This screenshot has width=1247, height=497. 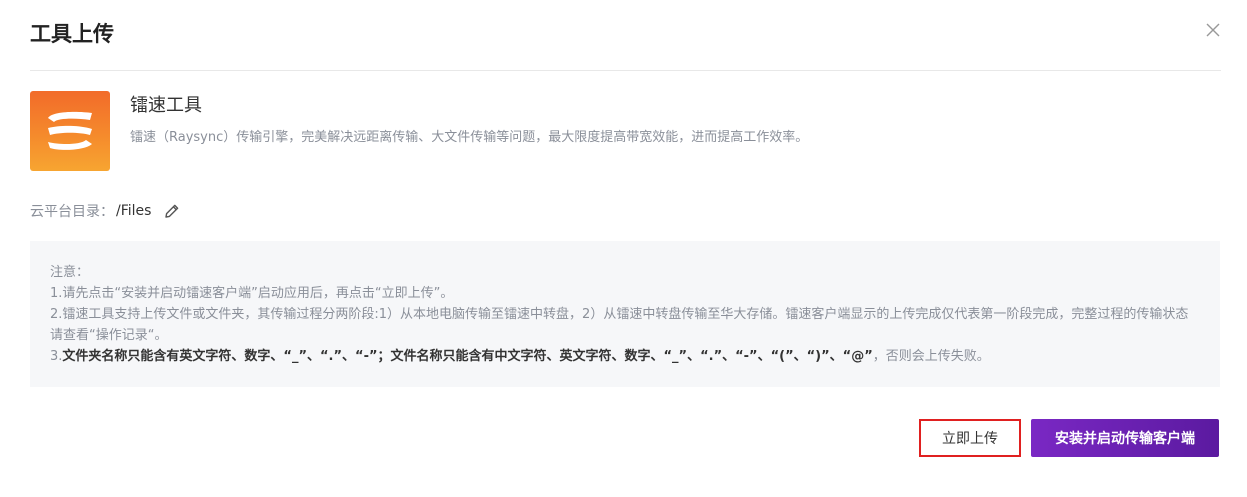 I want to click on cloud-directory: 云平台目录： /Files, so click(x=105, y=211).